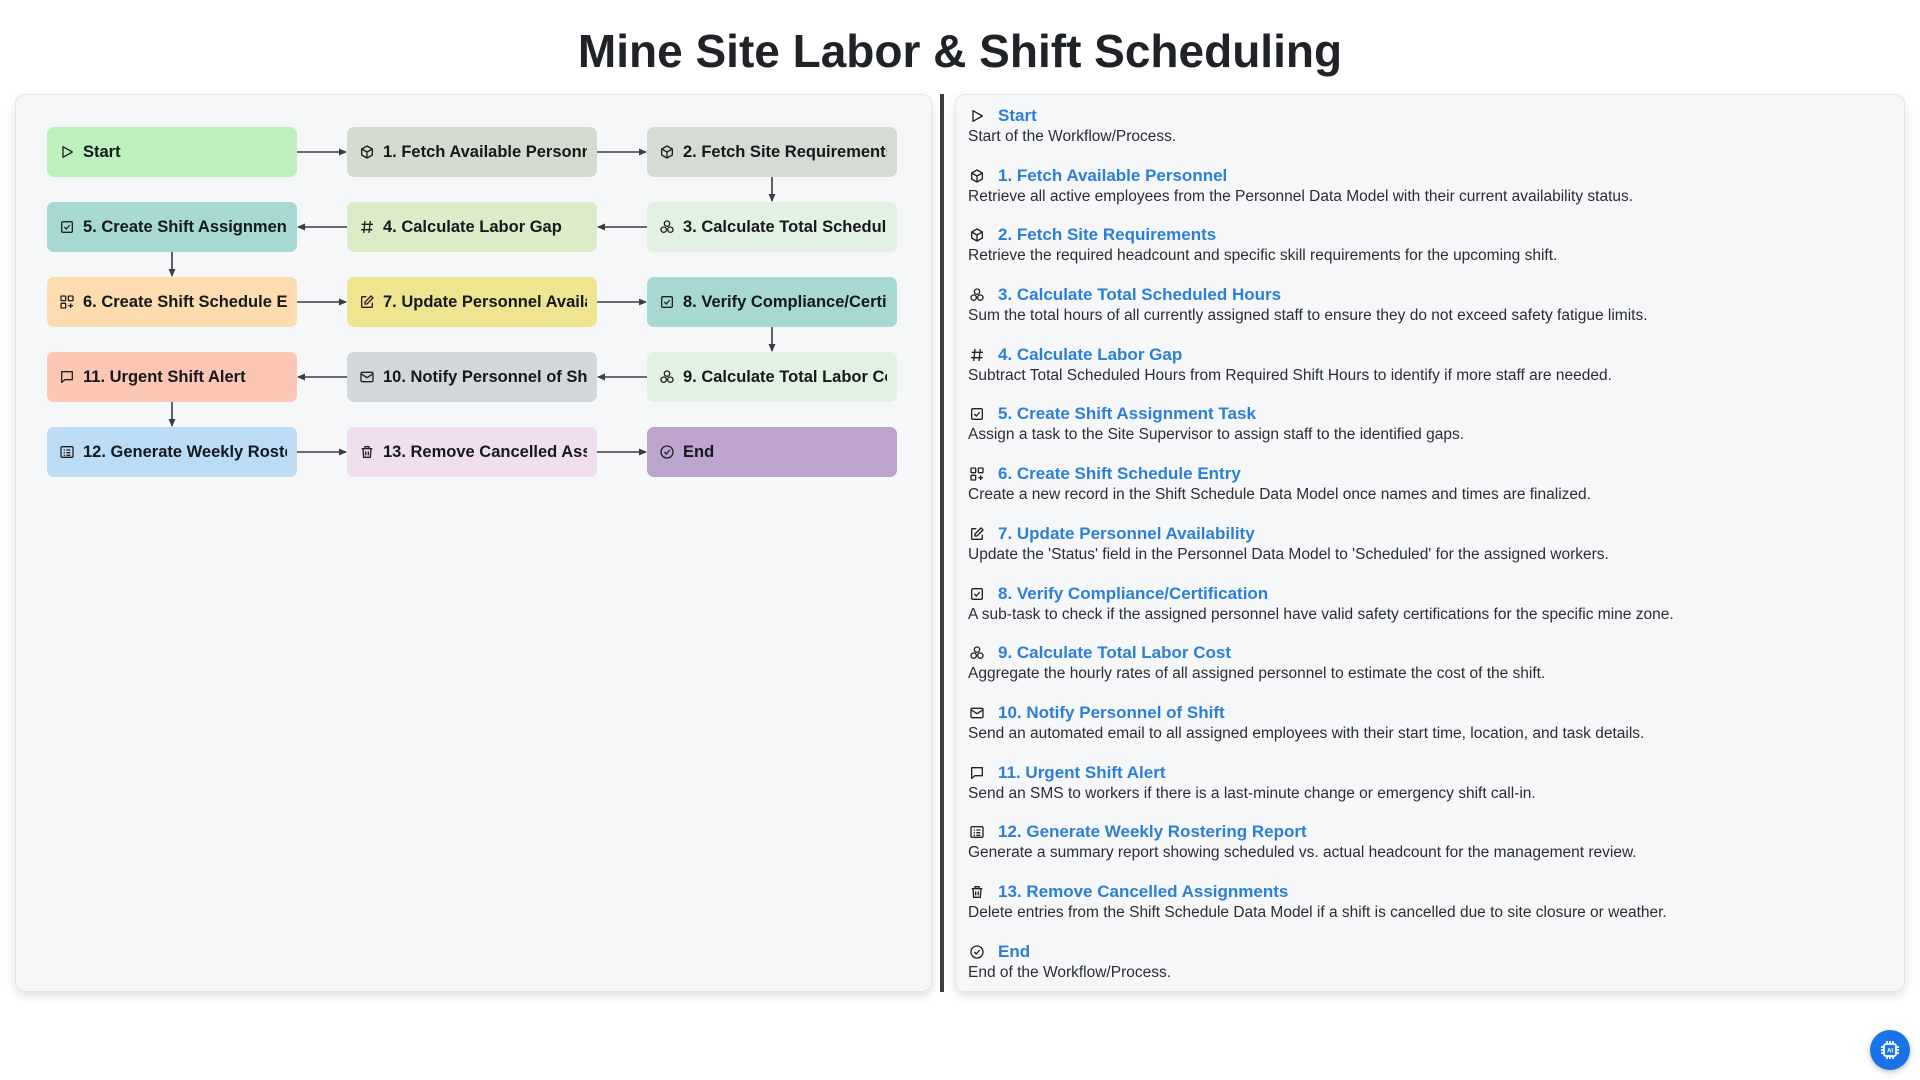  What do you see at coordinates (1428, 135) in the screenshot?
I see `step-item: Start Start of the Workflow/Process.` at bounding box center [1428, 135].